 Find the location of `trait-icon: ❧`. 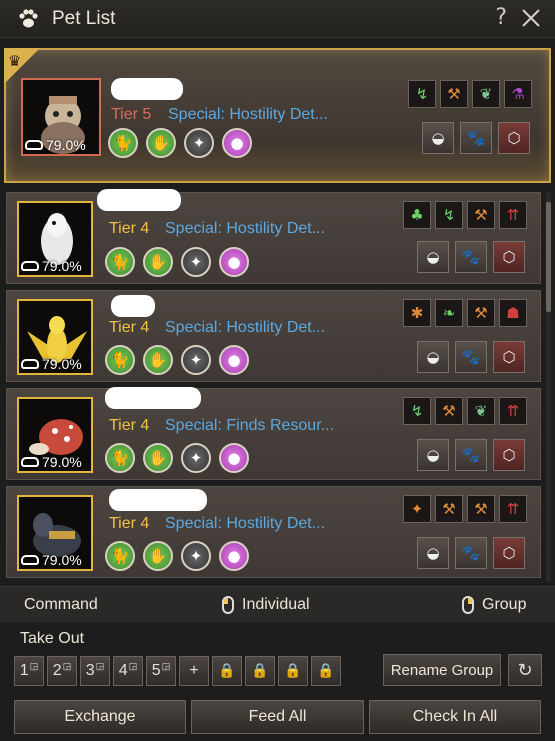

trait-icon: ❧ is located at coordinates (449, 313).